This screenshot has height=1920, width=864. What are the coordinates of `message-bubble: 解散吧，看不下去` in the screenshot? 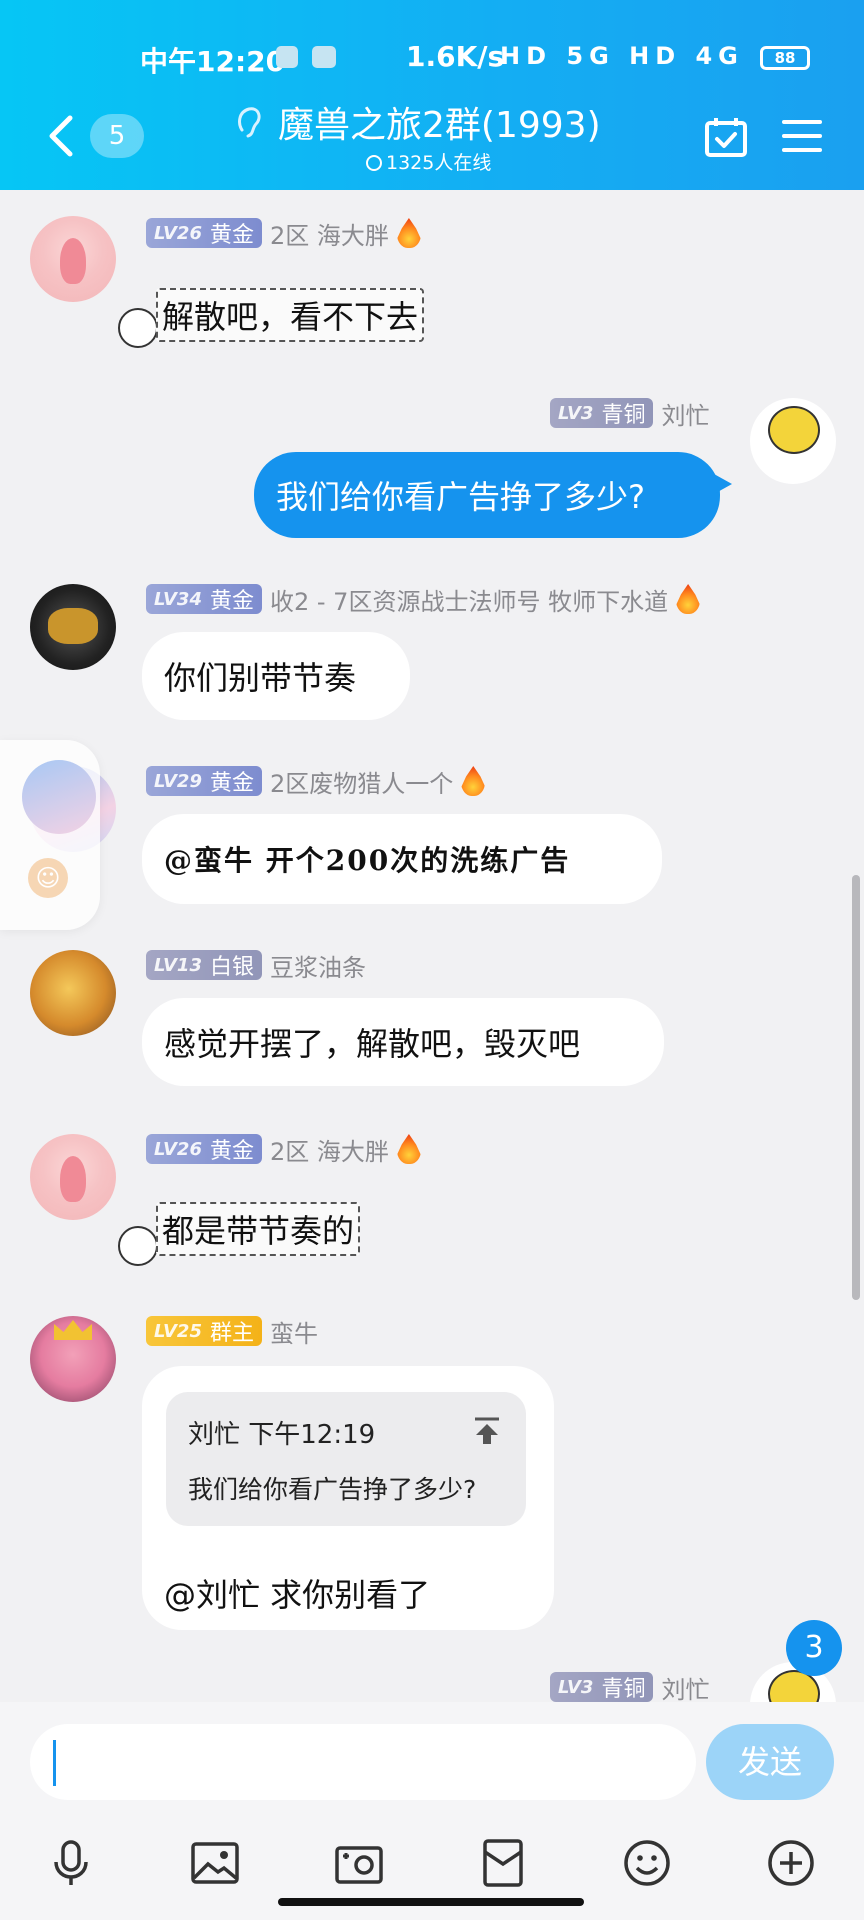 It's located at (290, 315).